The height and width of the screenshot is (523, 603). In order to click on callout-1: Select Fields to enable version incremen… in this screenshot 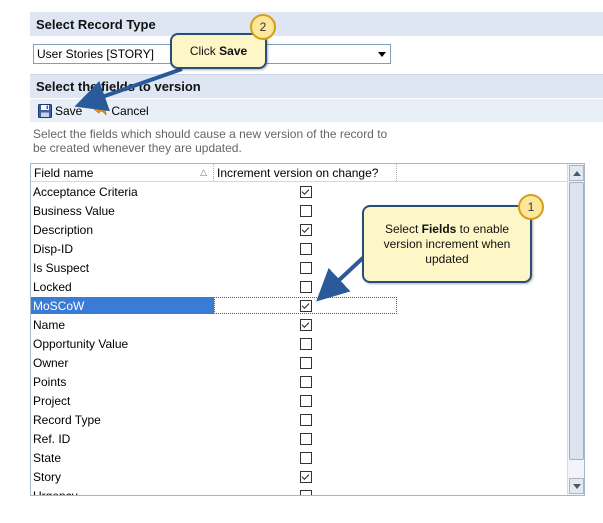, I will do `click(447, 244)`.